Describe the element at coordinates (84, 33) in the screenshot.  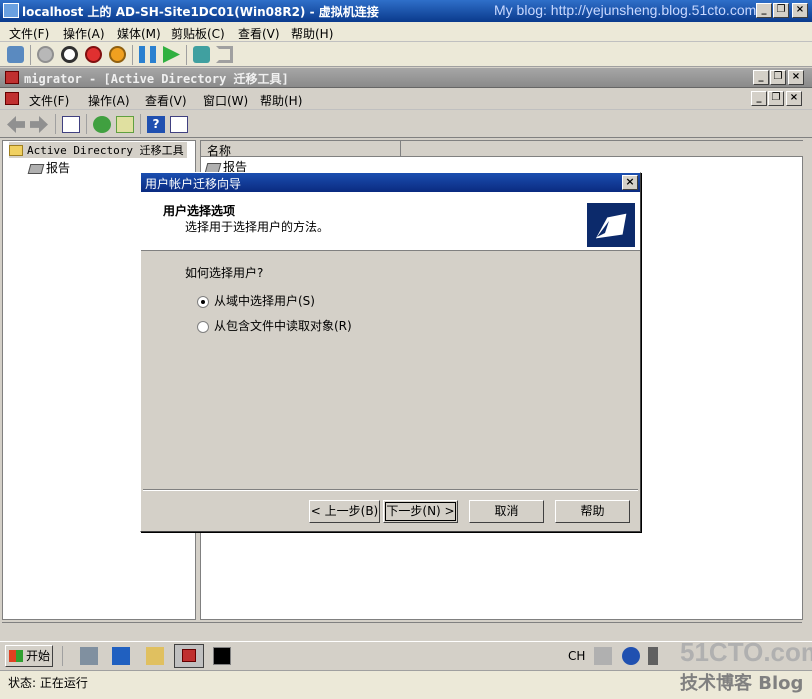
I see `vm-menu-action: 操作(A)` at that location.